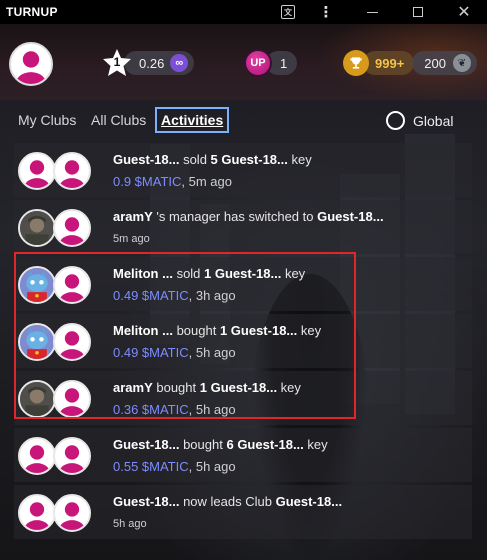 This screenshot has width=487, height=560. I want to click on star-value-pill: 0.26 ∞, so click(159, 63).